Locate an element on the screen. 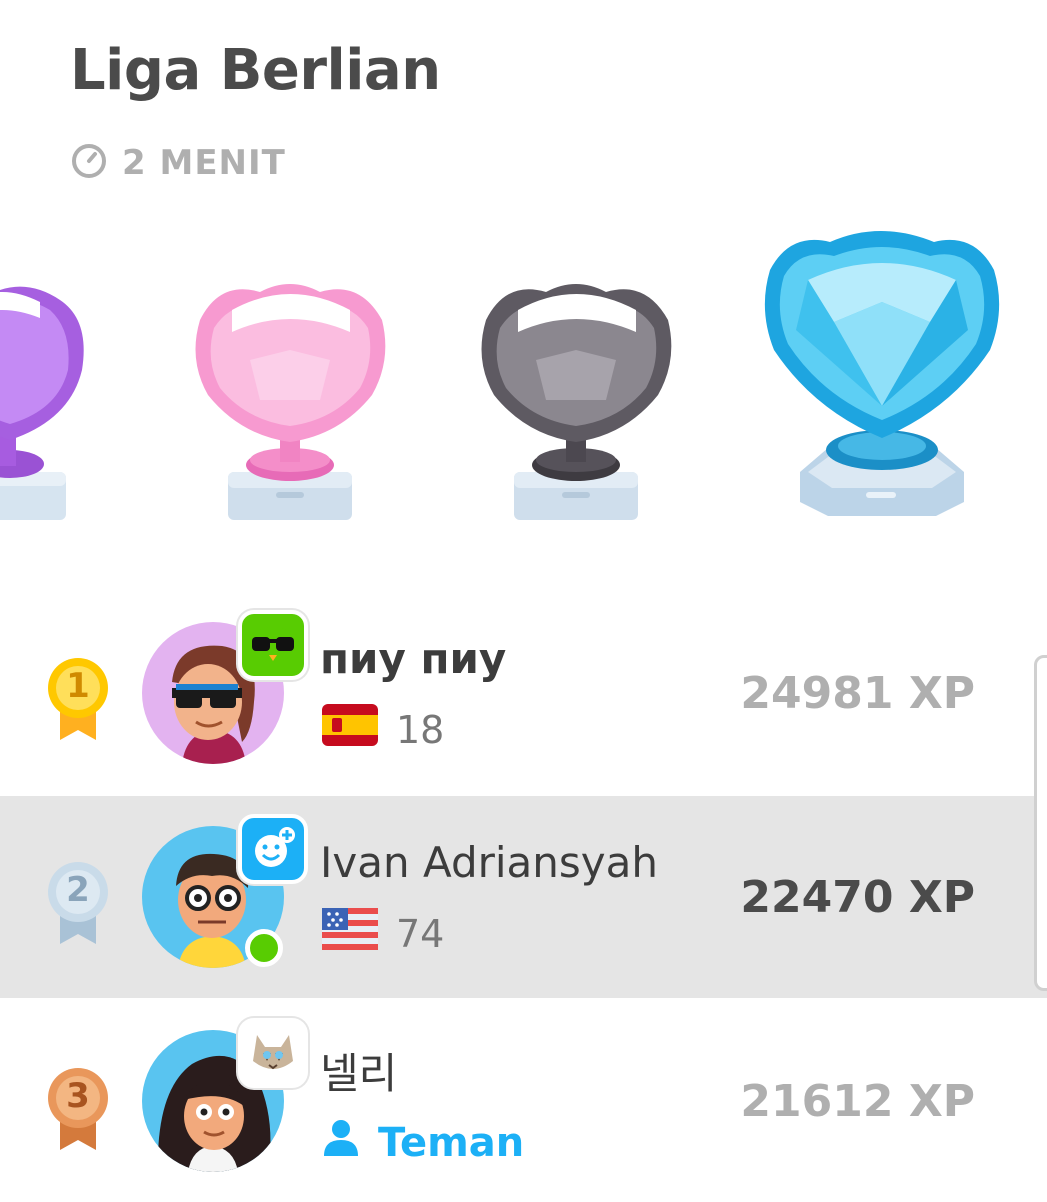  streak-count: 74 is located at coordinates (420, 933).